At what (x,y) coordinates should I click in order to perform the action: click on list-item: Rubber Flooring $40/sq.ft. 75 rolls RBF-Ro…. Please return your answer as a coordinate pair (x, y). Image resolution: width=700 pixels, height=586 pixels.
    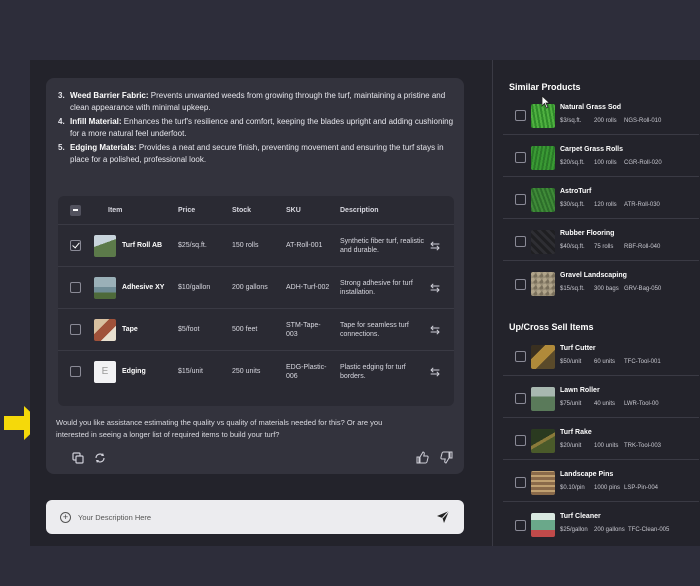
    Looking at the image, I should click on (601, 242).